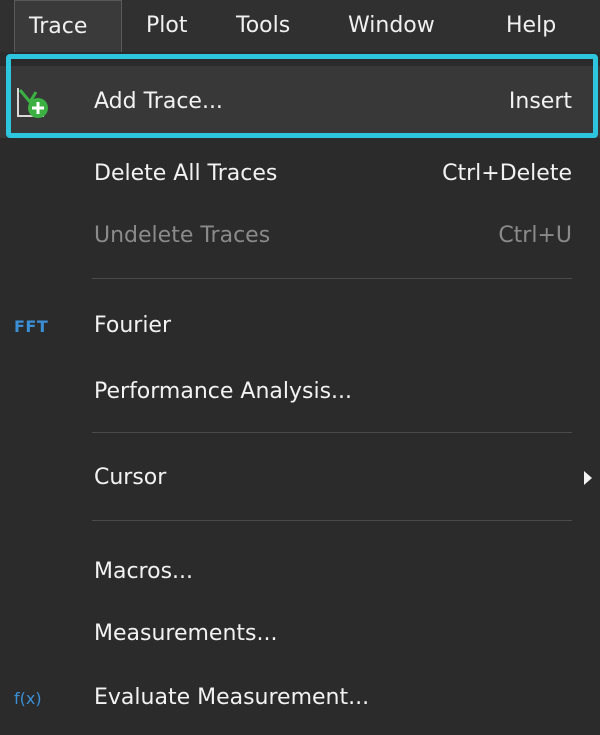 The image size is (600, 735). What do you see at coordinates (391, 26) in the screenshot?
I see `menu-window: Window` at bounding box center [391, 26].